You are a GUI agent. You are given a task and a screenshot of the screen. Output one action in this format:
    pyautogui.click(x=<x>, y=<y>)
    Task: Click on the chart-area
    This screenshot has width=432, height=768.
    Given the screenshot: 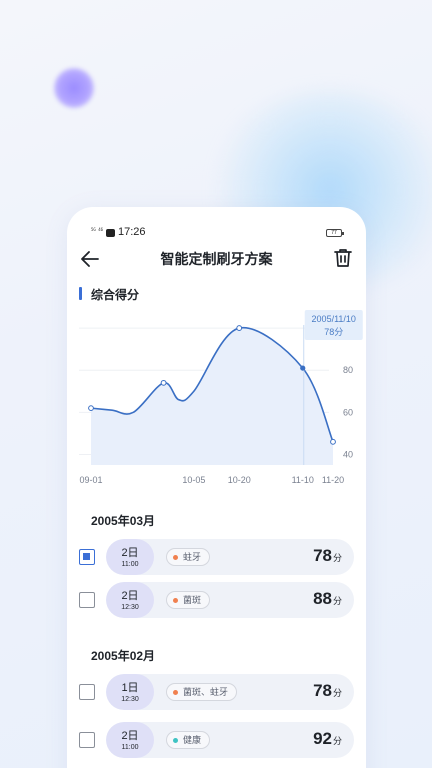 What is the action you would take?
    pyautogui.click(x=212, y=396)
    